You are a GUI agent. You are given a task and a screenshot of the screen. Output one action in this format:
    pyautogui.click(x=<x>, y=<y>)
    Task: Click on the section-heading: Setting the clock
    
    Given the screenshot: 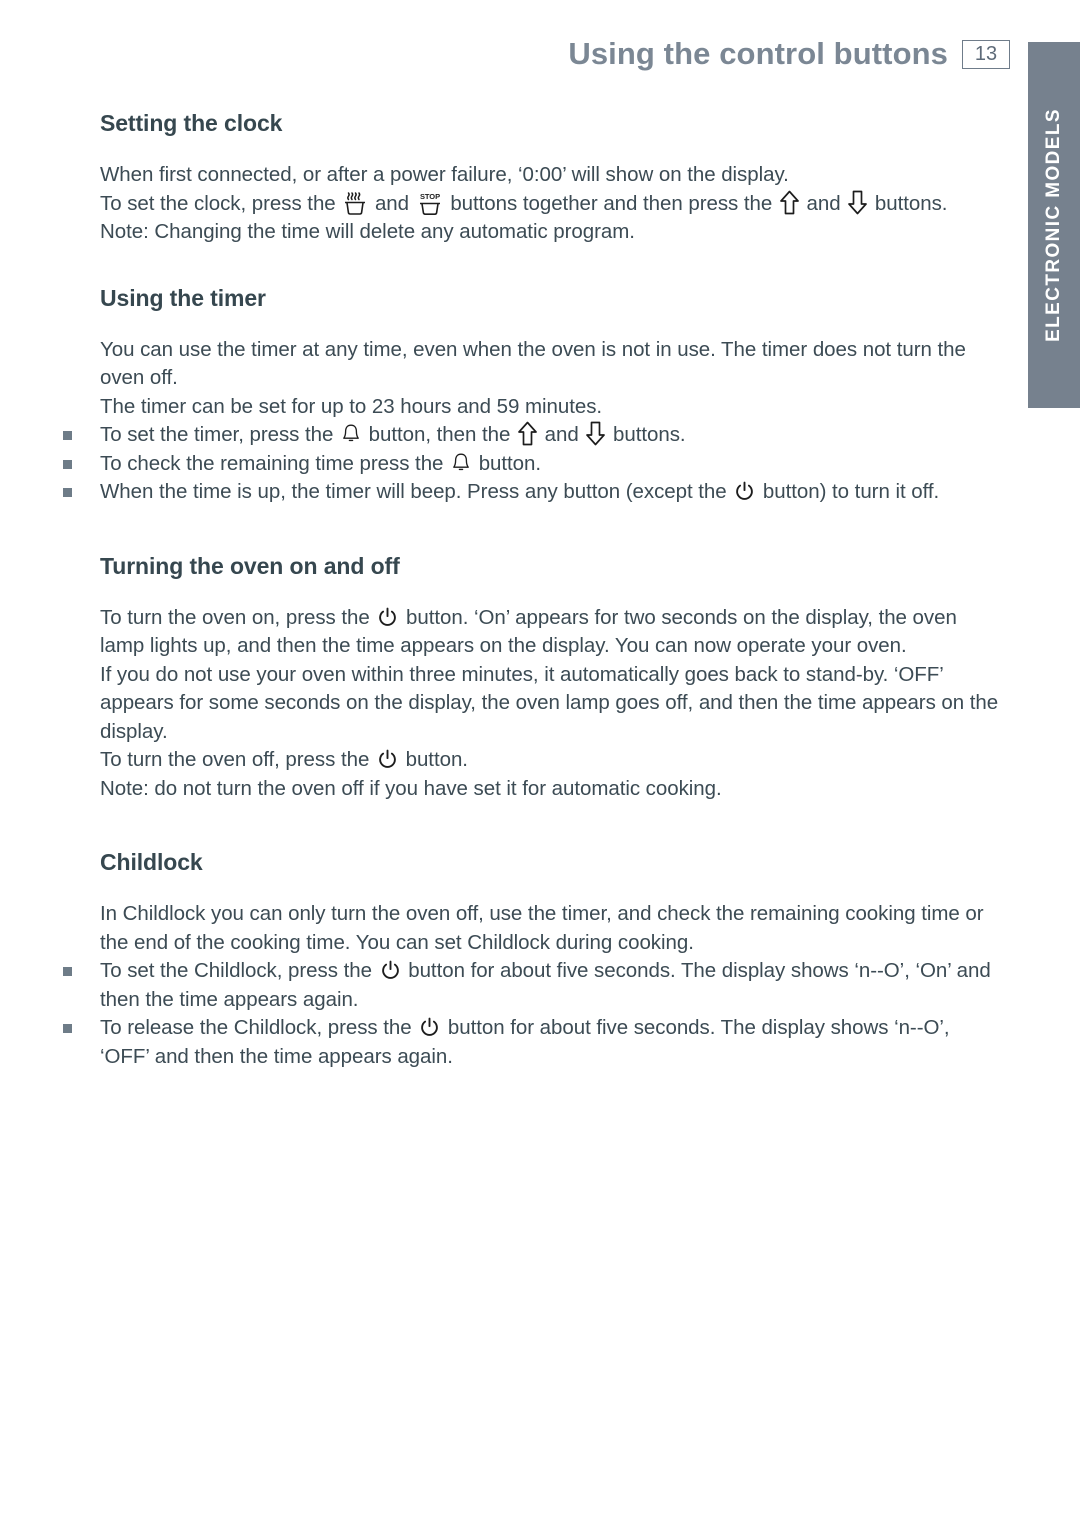 What is the action you would take?
    pyautogui.click(x=191, y=123)
    